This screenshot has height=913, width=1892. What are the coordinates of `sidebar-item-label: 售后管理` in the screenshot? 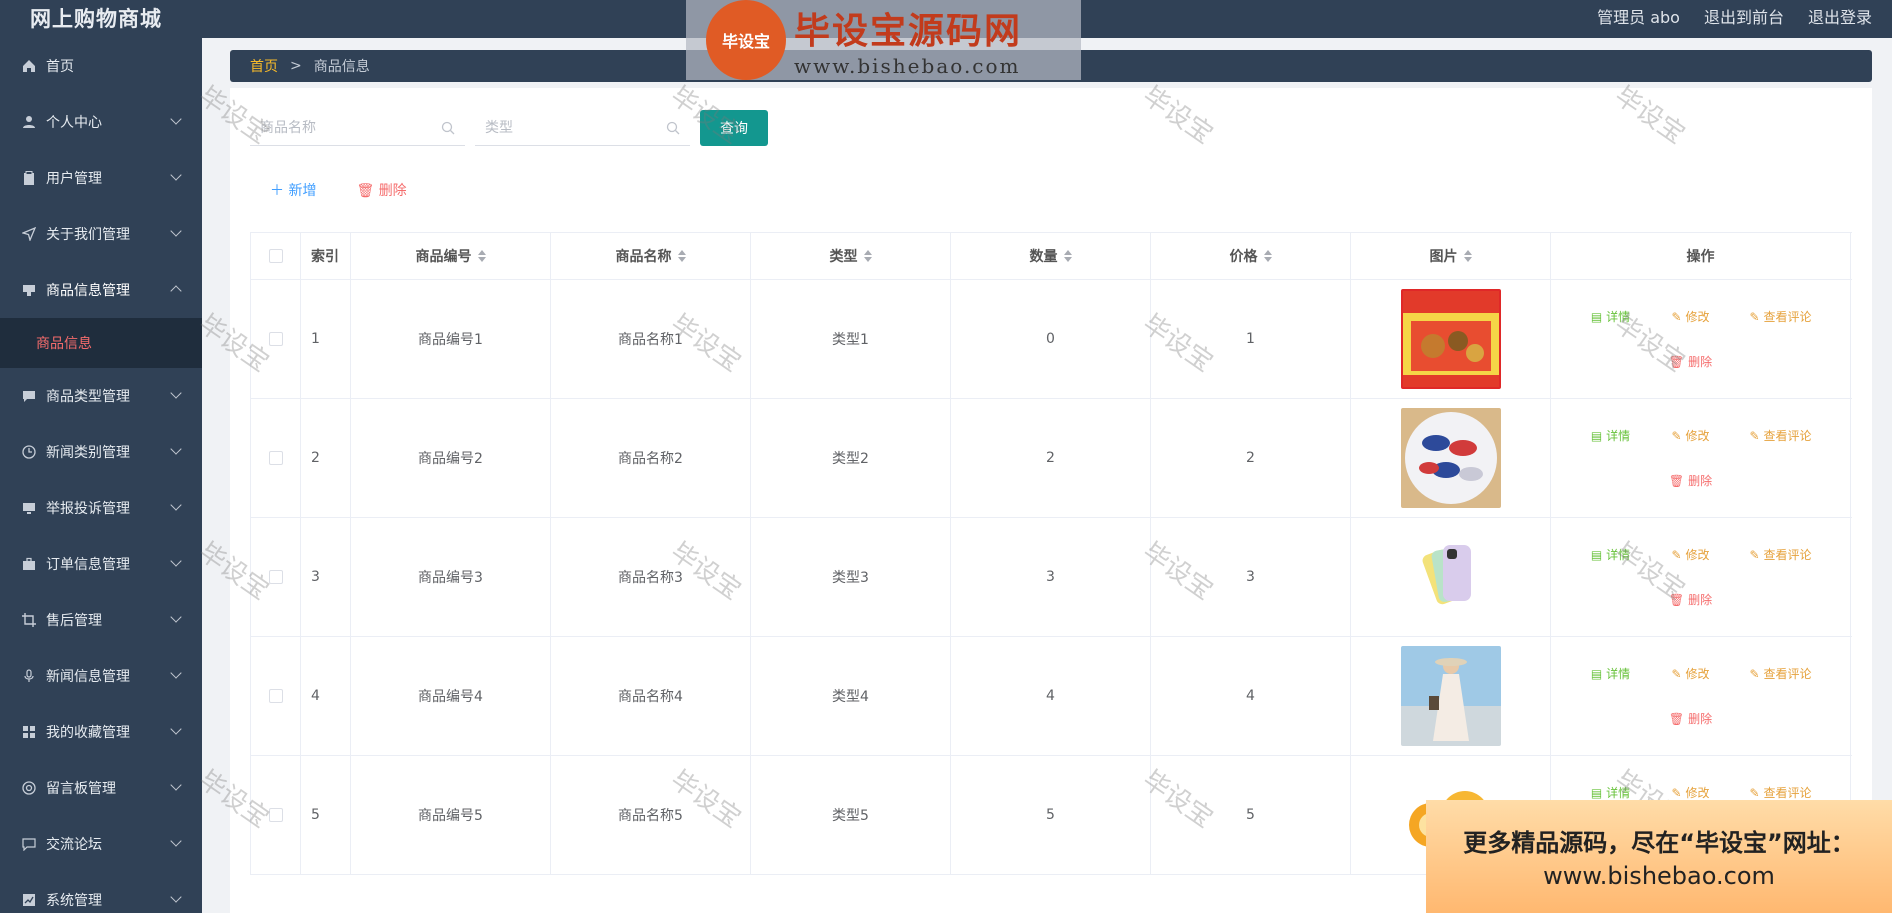 It's located at (74, 621).